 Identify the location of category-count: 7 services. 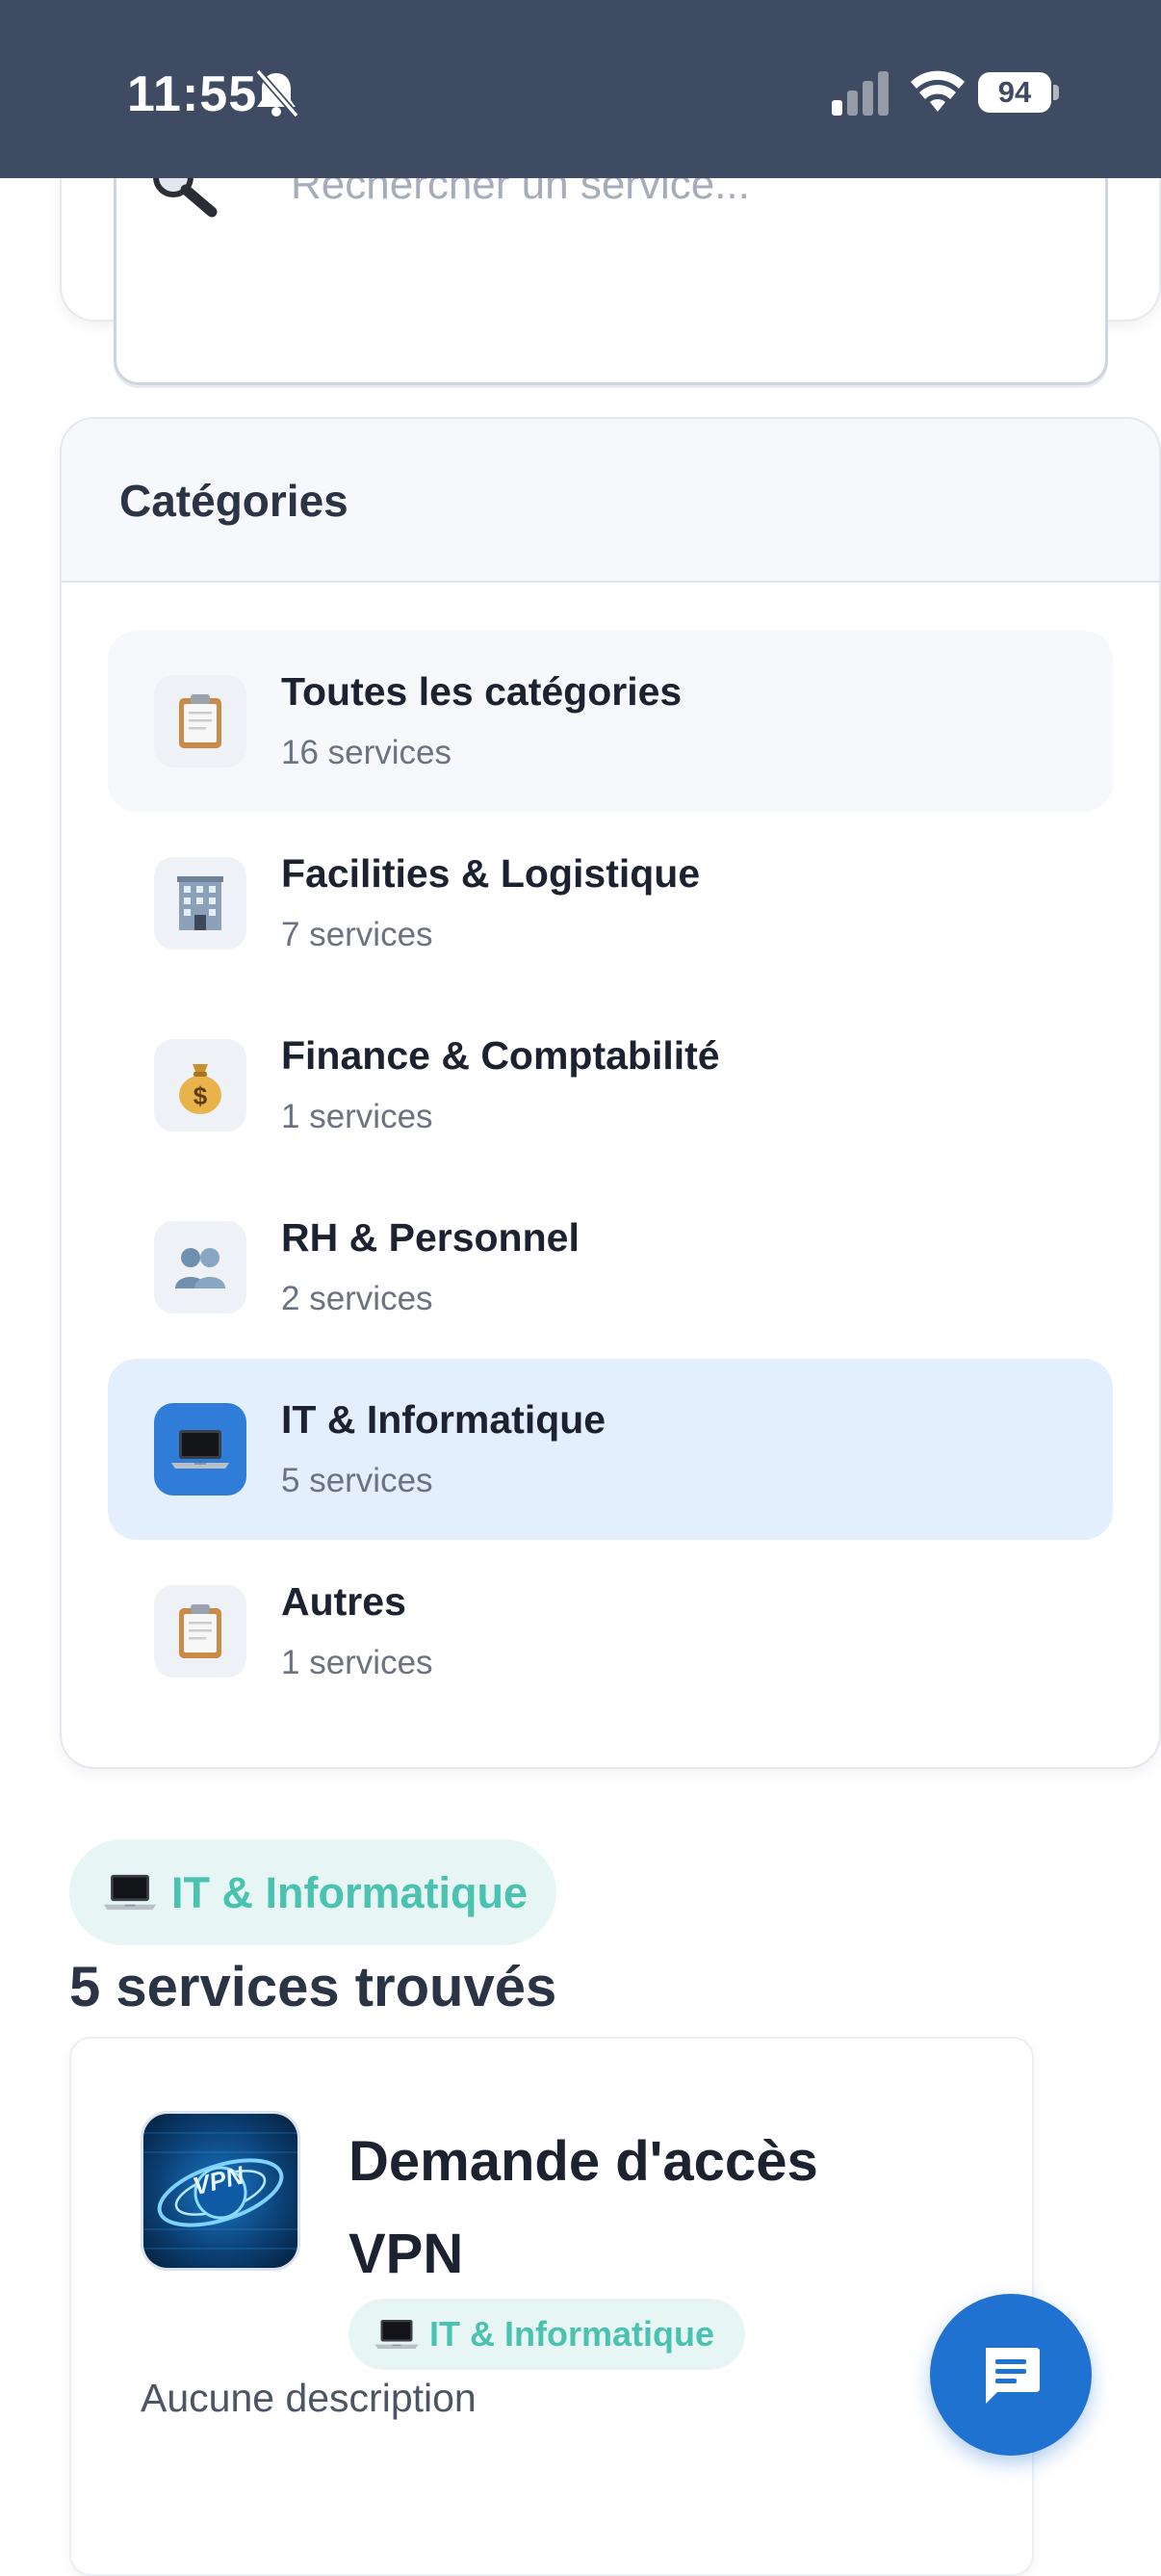
(357, 934).